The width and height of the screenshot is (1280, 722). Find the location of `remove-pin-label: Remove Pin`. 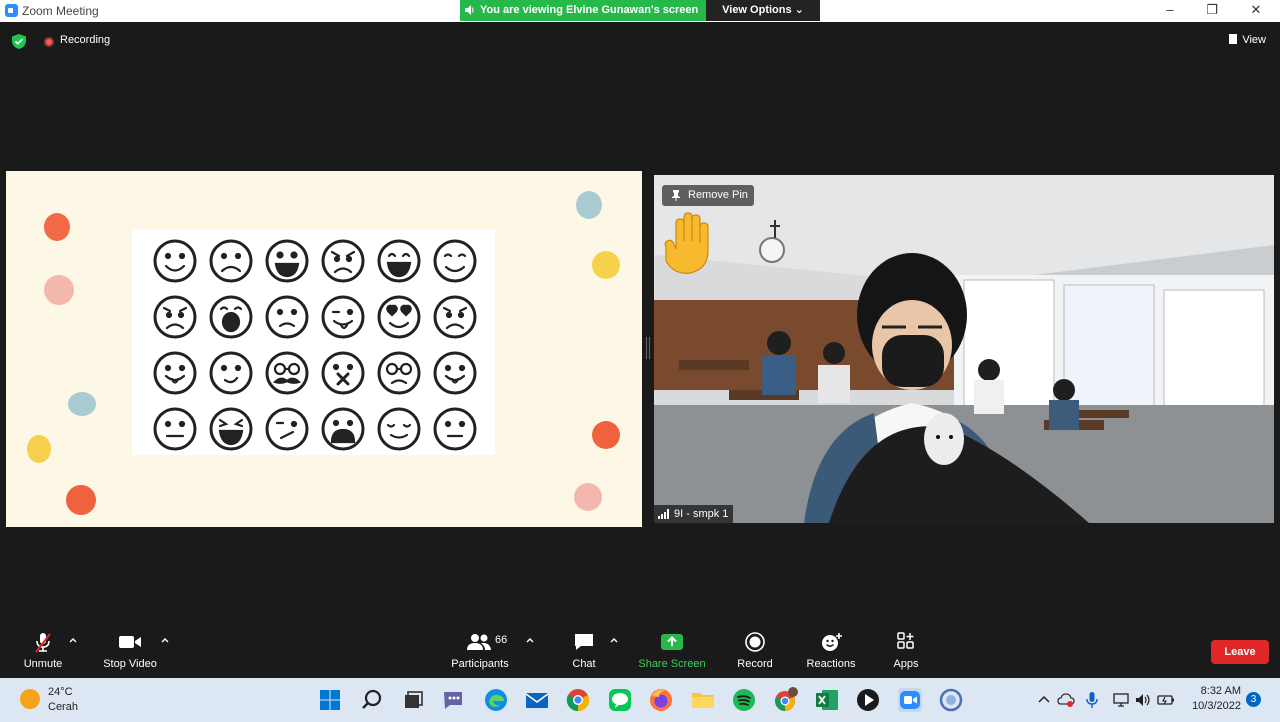

remove-pin-label: Remove Pin is located at coordinates (718, 195).